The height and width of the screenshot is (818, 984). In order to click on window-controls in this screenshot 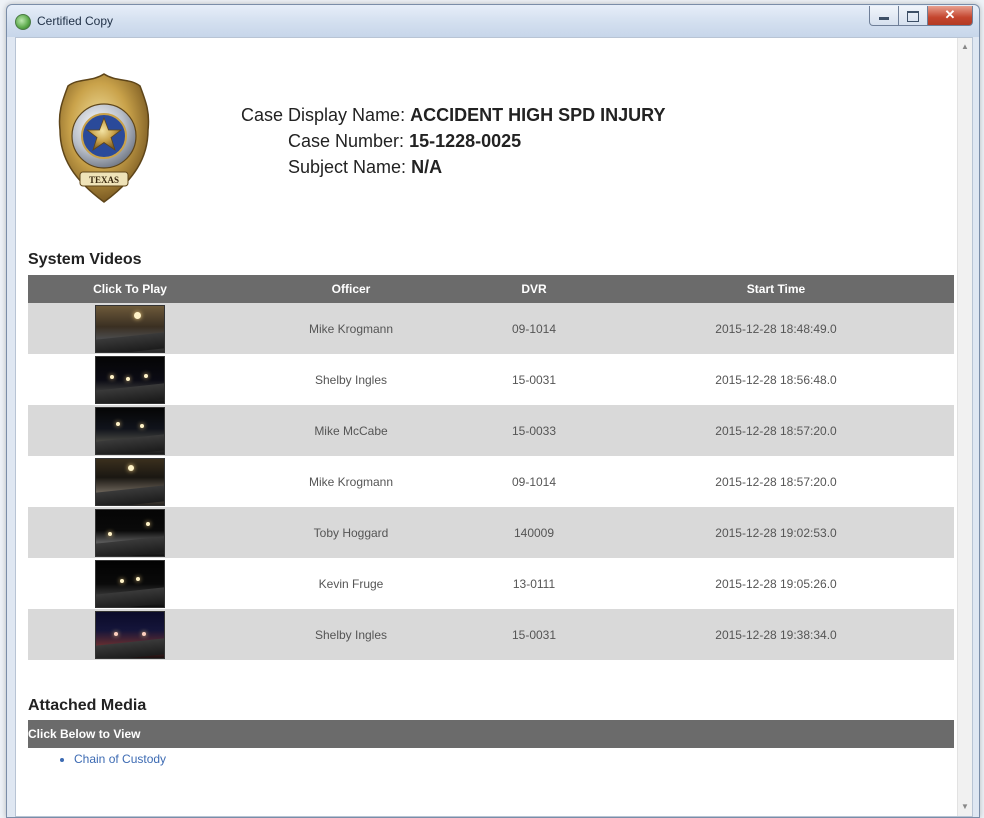, I will do `click(921, 16)`.